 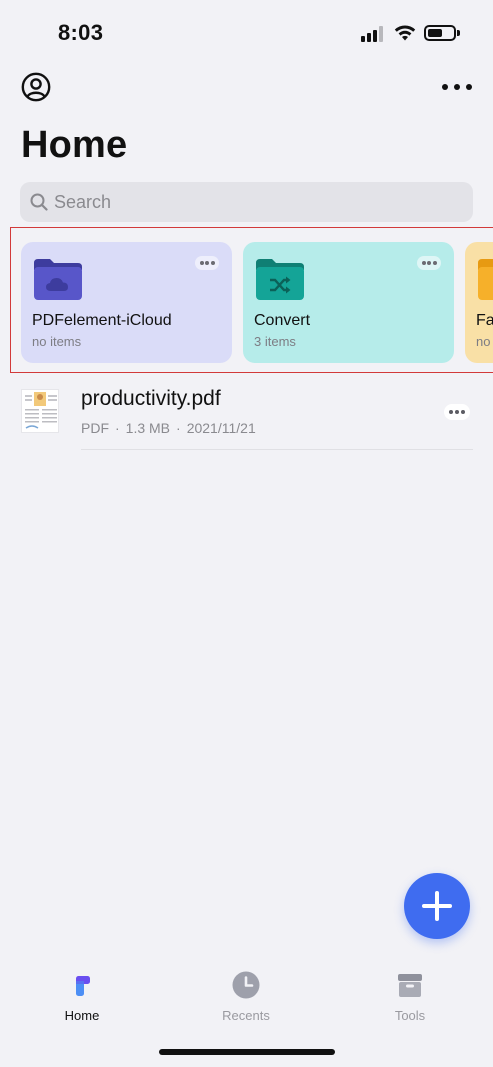 What do you see at coordinates (410, 1000) in the screenshot?
I see `tab-tools: Tools` at bounding box center [410, 1000].